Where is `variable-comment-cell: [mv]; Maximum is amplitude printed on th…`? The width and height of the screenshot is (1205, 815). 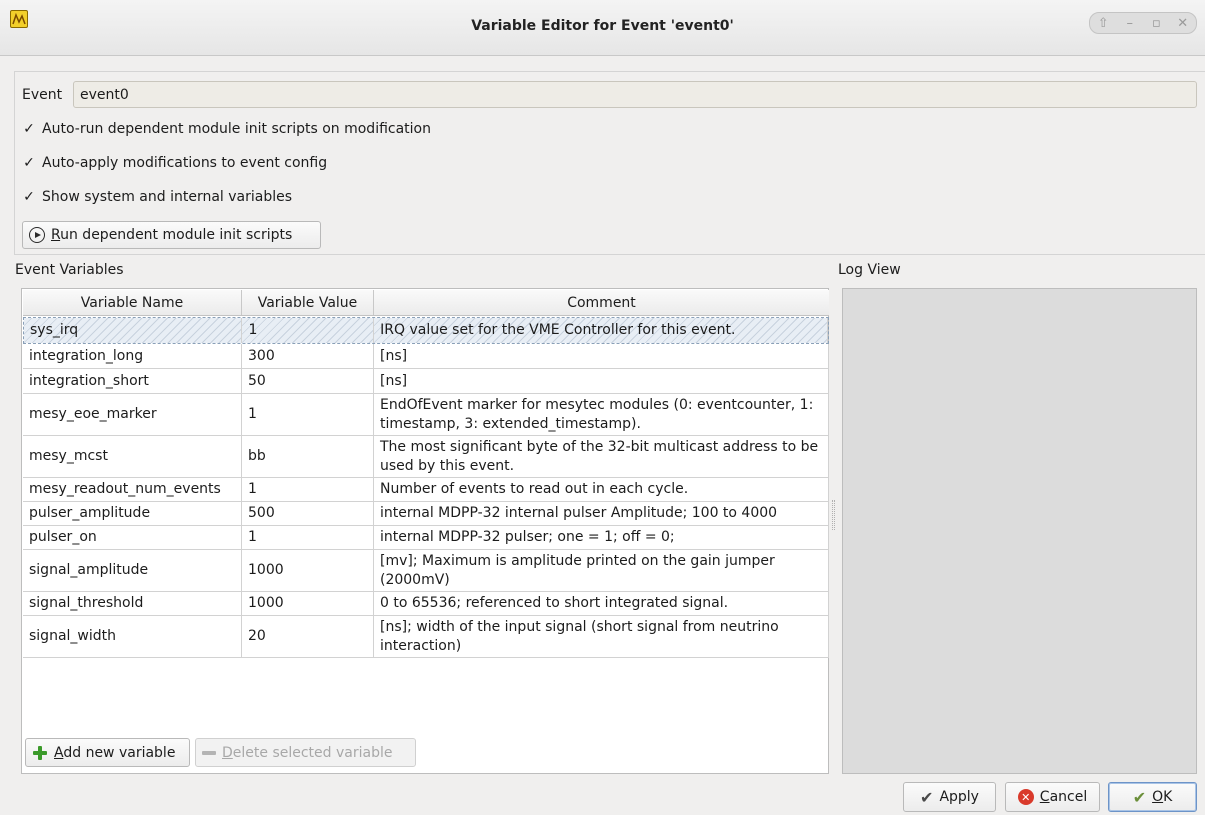 variable-comment-cell: [mv]; Maximum is amplitude printed on th… is located at coordinates (601, 570).